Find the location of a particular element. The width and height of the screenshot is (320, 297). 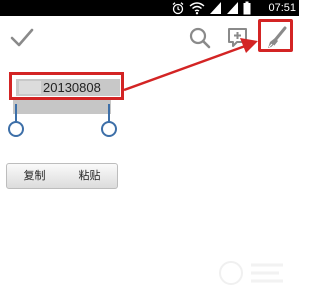

watermark-logo is located at coordinates (251, 273).